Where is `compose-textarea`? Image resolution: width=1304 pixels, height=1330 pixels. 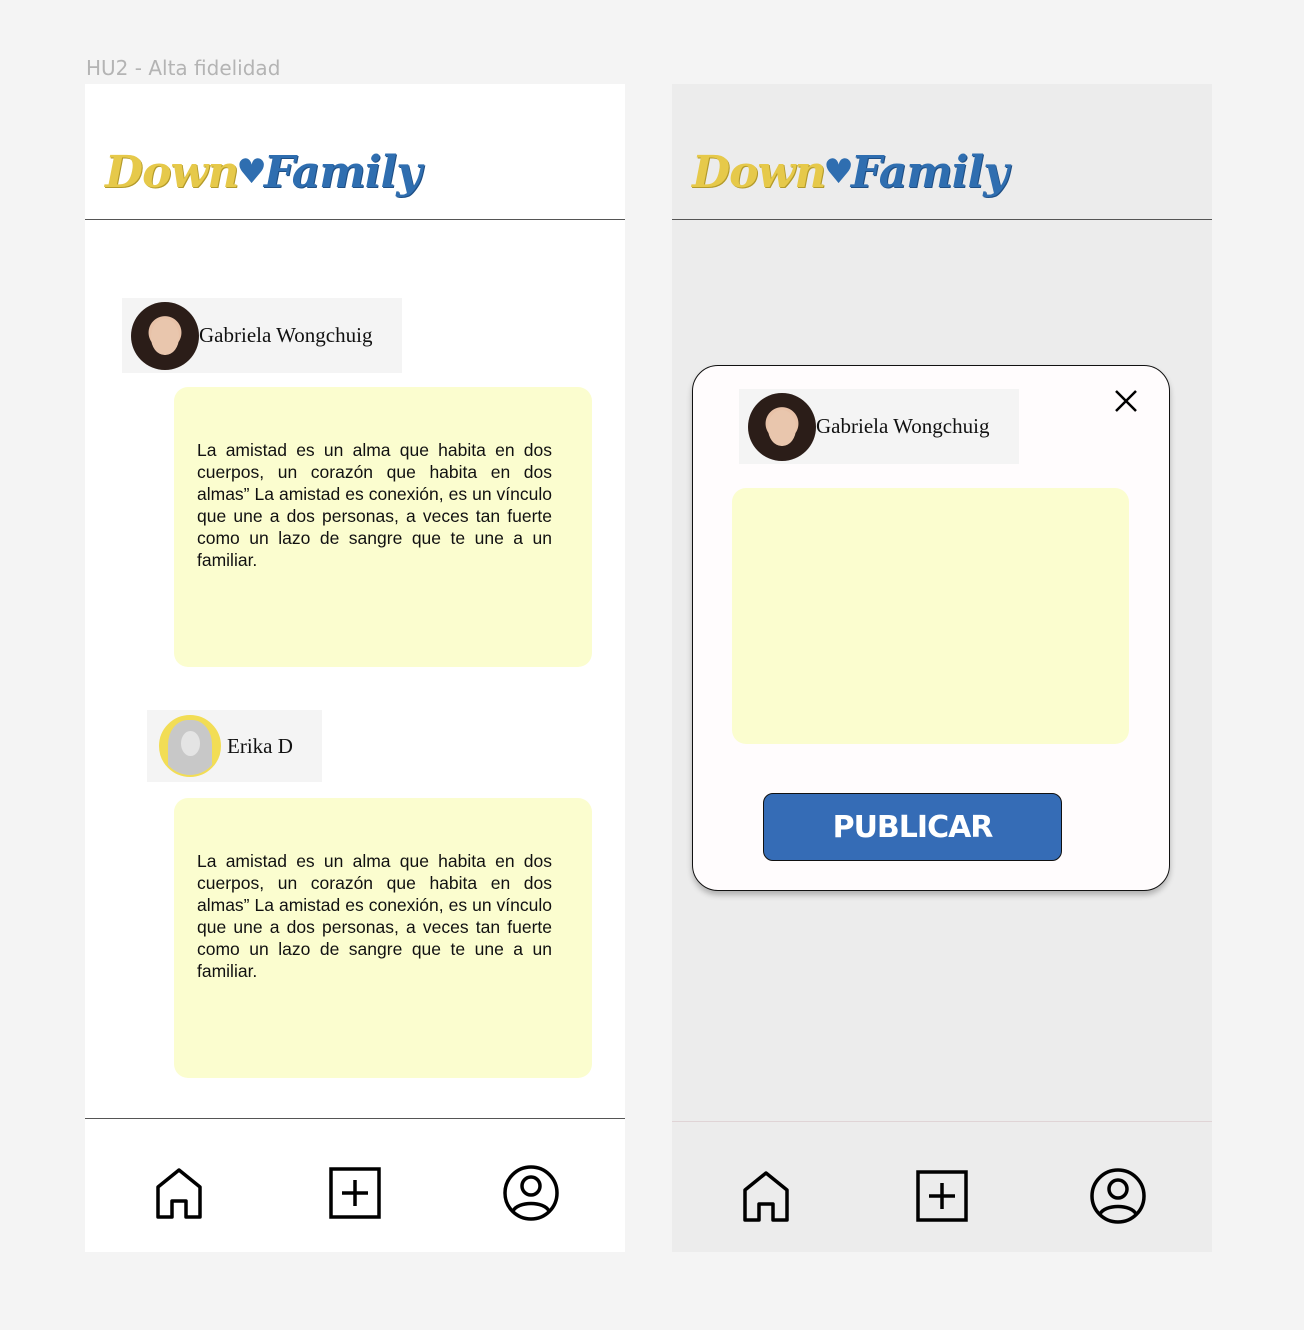
compose-textarea is located at coordinates (930, 616).